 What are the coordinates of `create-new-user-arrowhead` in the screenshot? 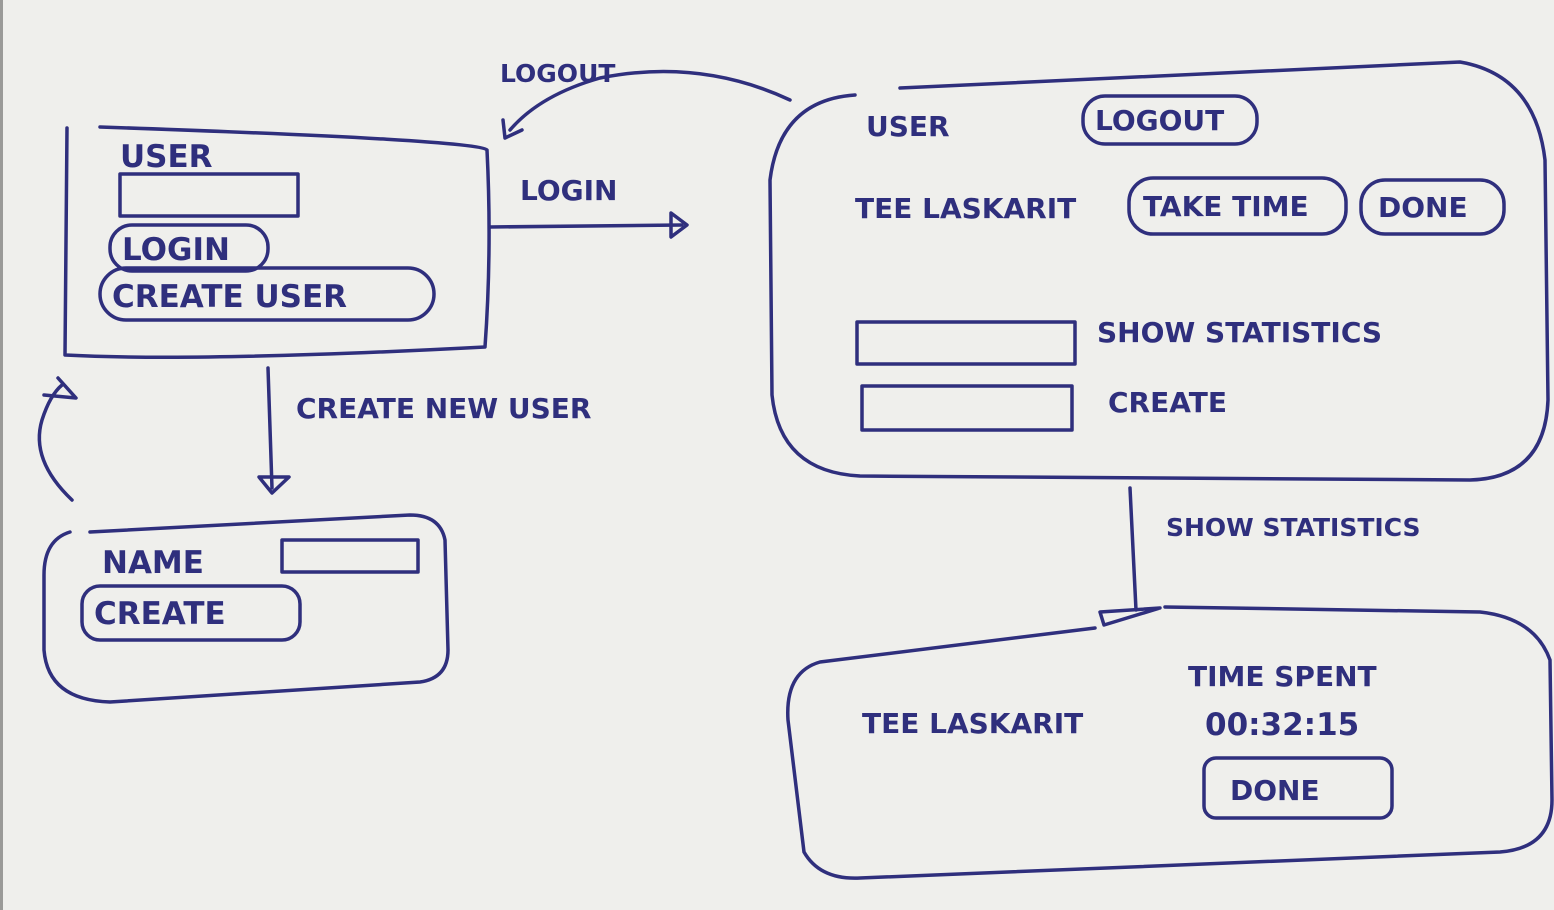 It's located at (274, 485).